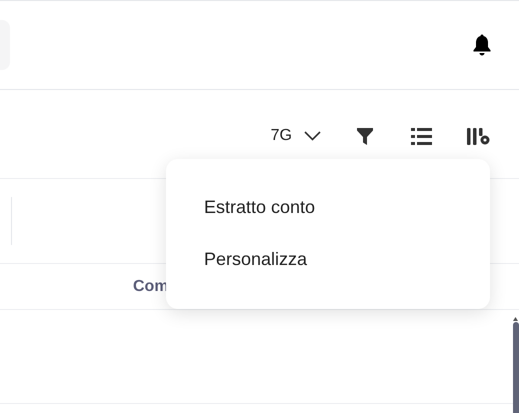 This screenshot has width=519, height=413. Describe the element at coordinates (479, 136) in the screenshot. I see `column-settings-icon` at that location.